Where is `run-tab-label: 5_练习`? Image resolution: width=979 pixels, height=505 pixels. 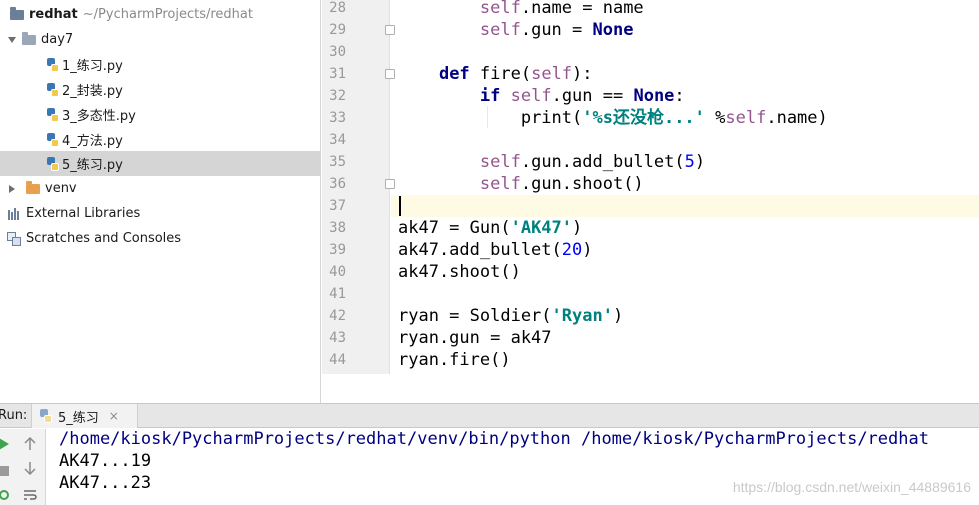
run-tab-label: 5_练习 is located at coordinates (78, 418).